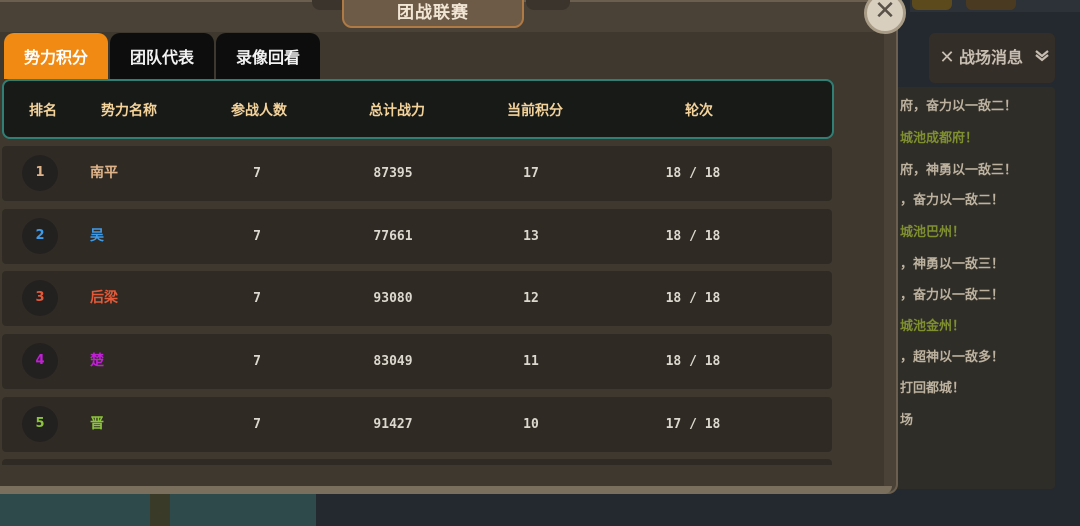  I want to click on panel-frame-edge, so click(446, 490).